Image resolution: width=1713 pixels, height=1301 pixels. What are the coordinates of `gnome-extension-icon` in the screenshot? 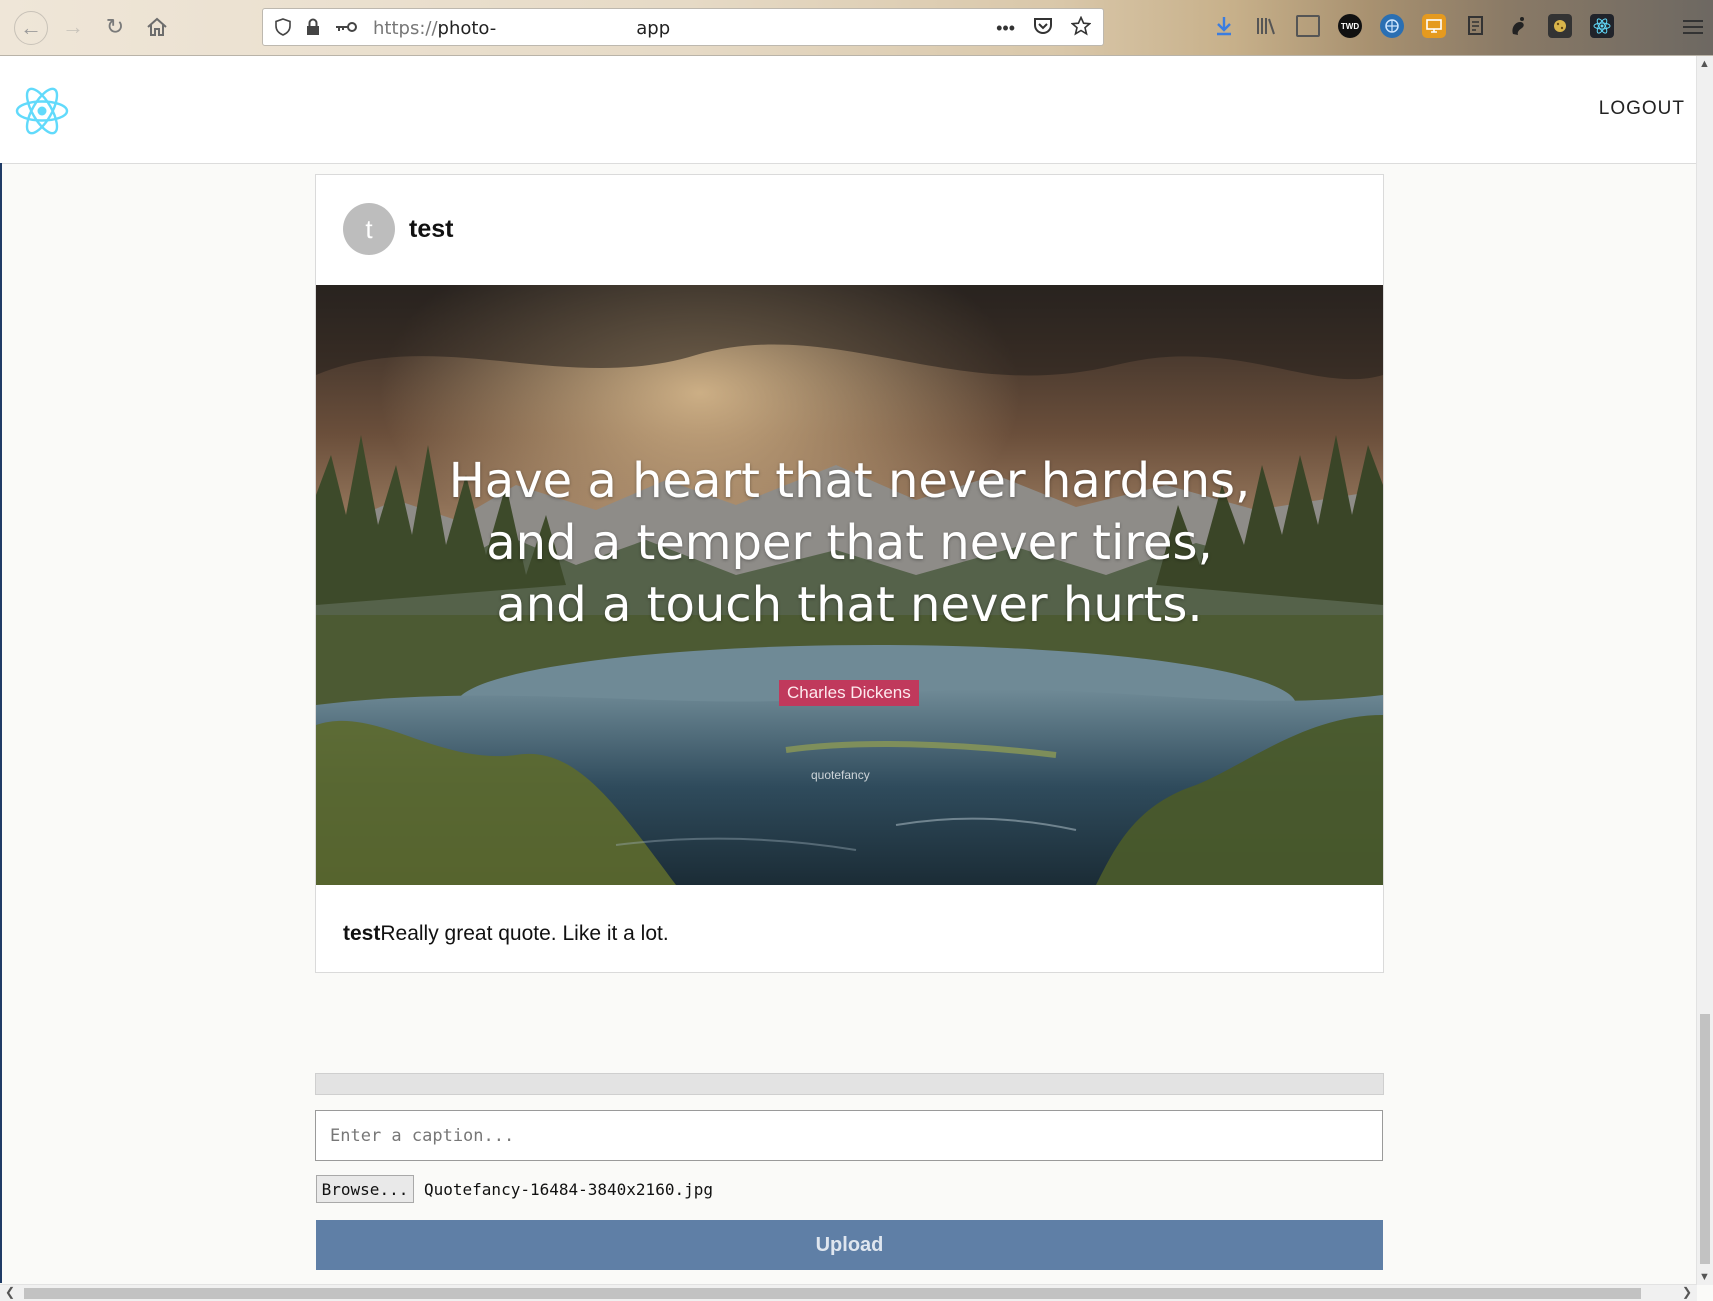 It's located at (1518, 26).